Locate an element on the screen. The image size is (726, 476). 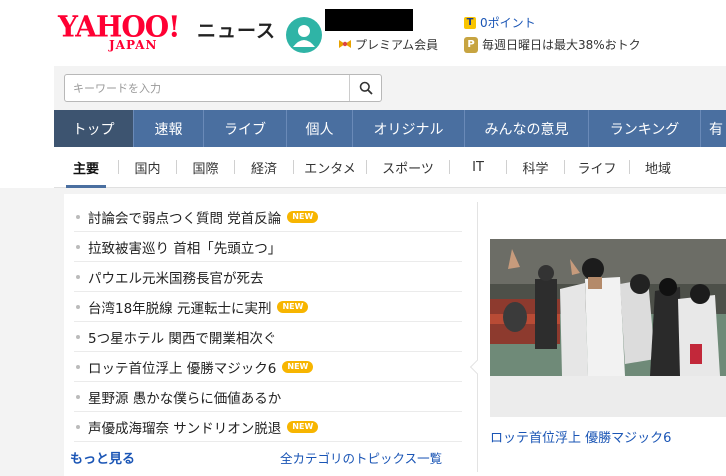
topic-title: 星野源 愚かな僕らに価値あるか is located at coordinates (185, 398).